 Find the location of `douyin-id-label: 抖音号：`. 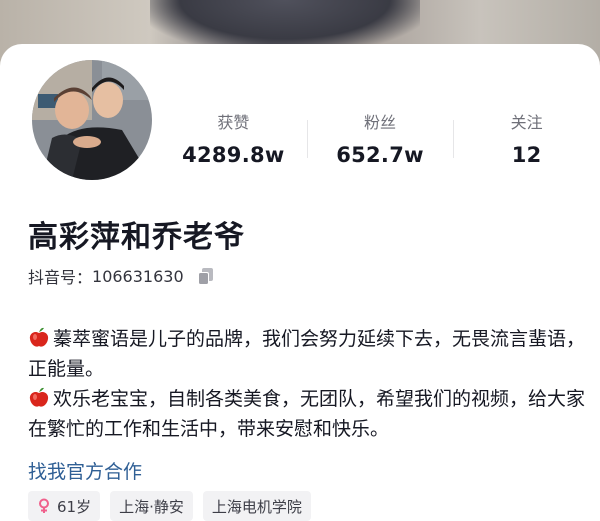

douyin-id-label: 抖音号： is located at coordinates (60, 277).